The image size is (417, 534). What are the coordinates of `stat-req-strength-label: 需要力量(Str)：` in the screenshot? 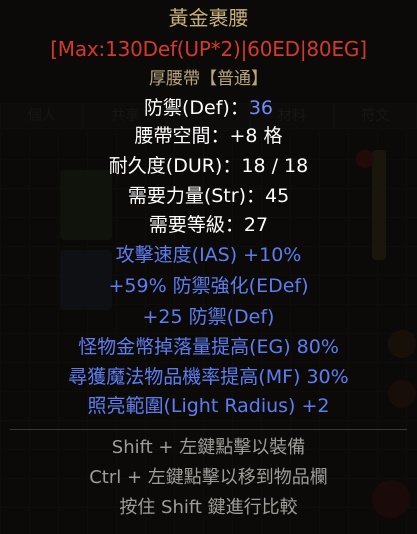 It's located at (196, 196).